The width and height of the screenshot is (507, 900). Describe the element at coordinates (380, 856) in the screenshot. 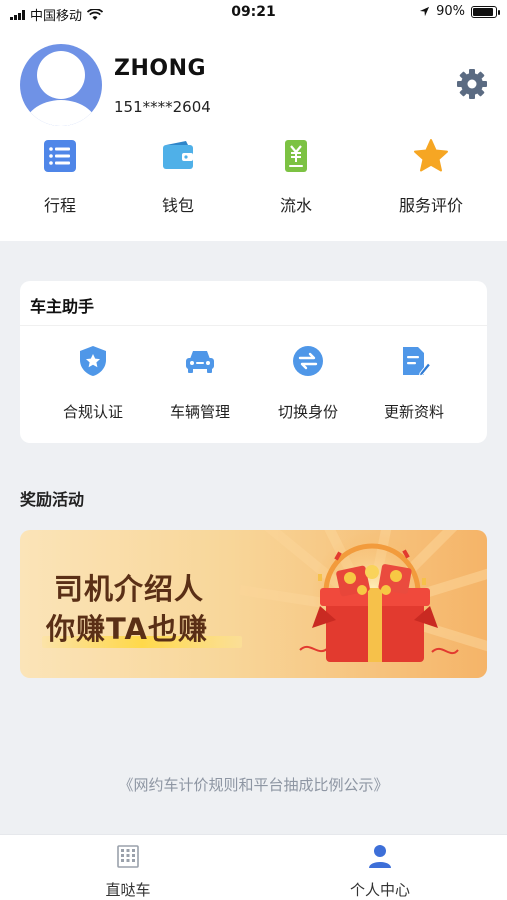

I see `user-icon` at that location.